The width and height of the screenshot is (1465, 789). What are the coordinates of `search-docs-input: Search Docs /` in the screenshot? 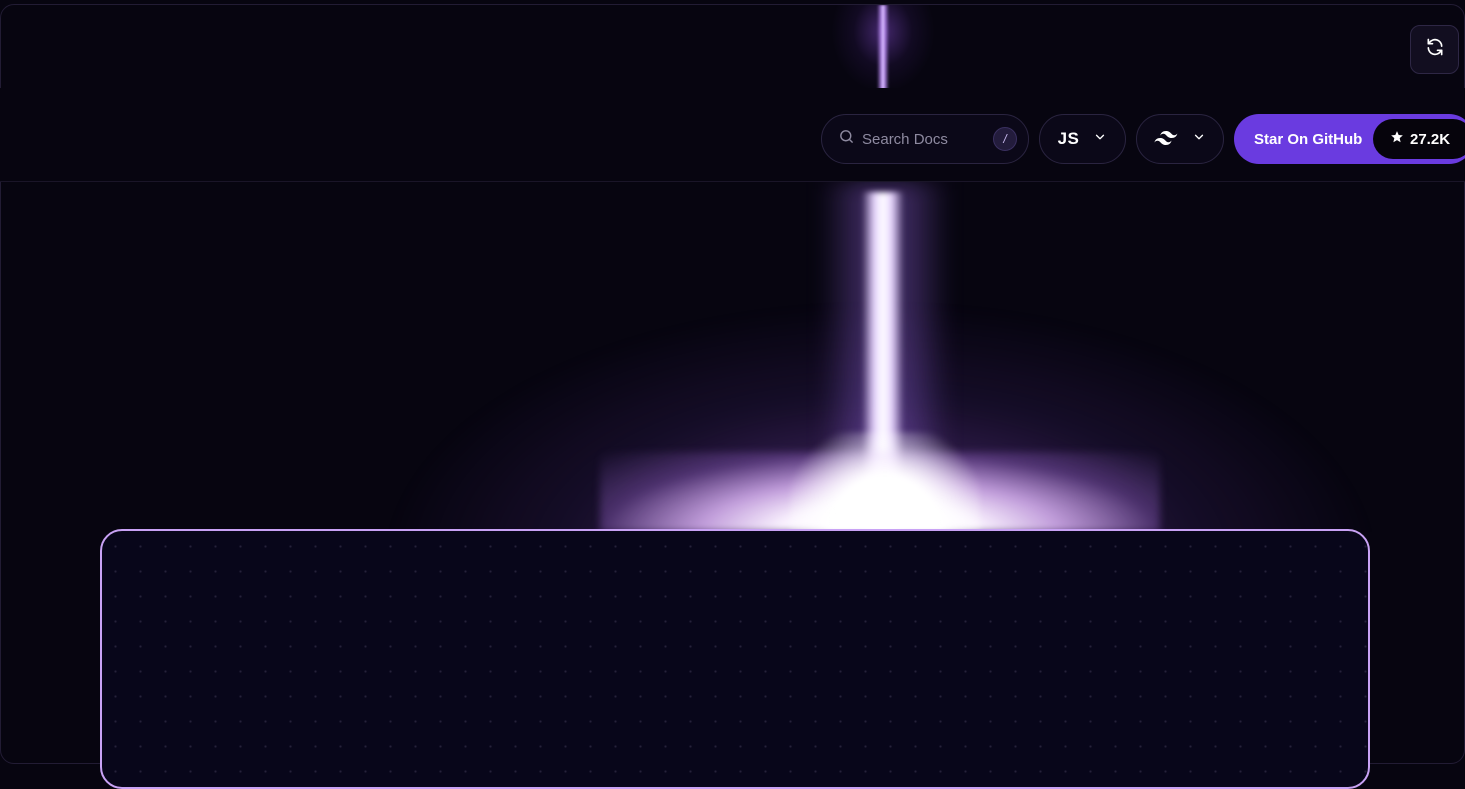 It's located at (925, 139).